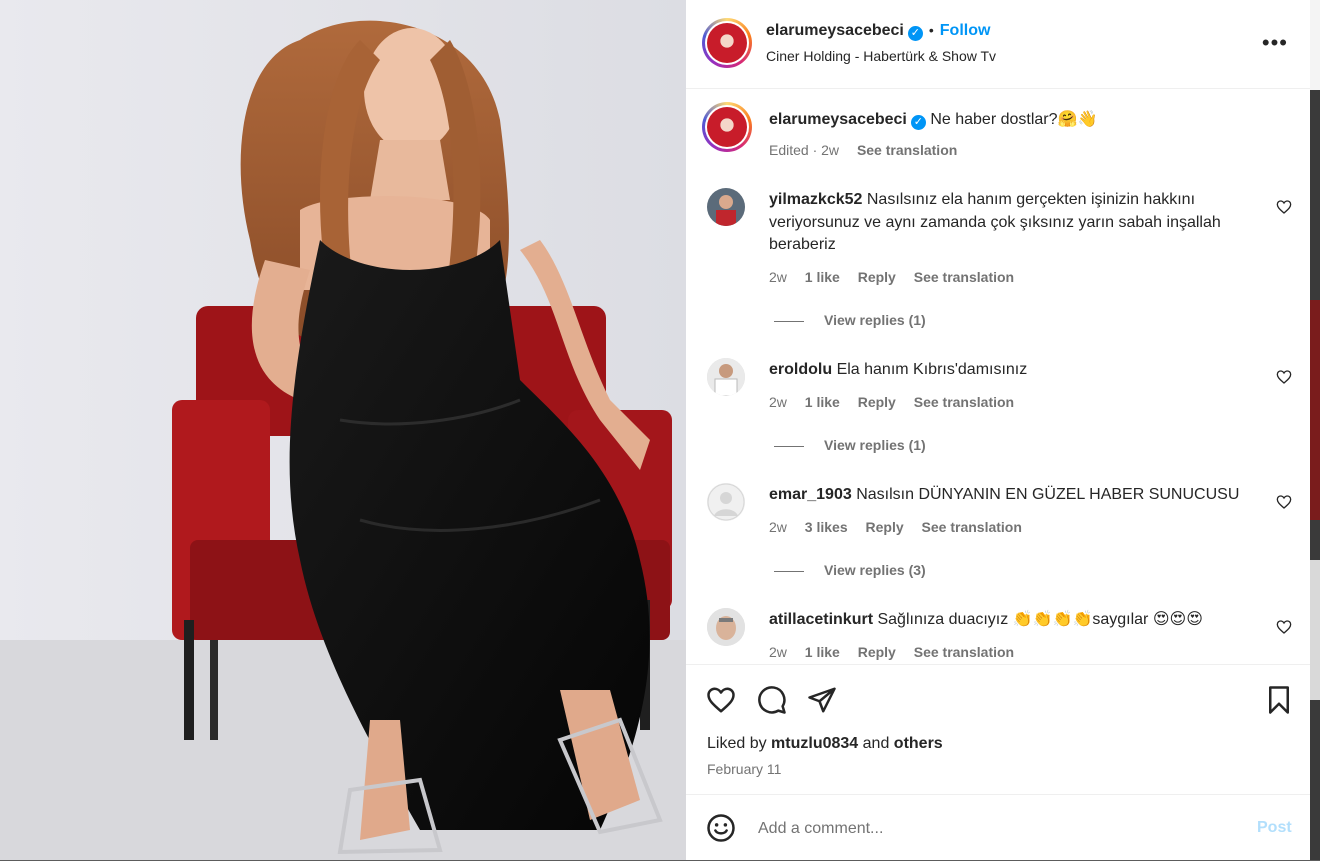  I want to click on comment-body: Sağlınıza duacıyız 👏👏👏👏saygılar 😍😍😍, so click(1040, 619).